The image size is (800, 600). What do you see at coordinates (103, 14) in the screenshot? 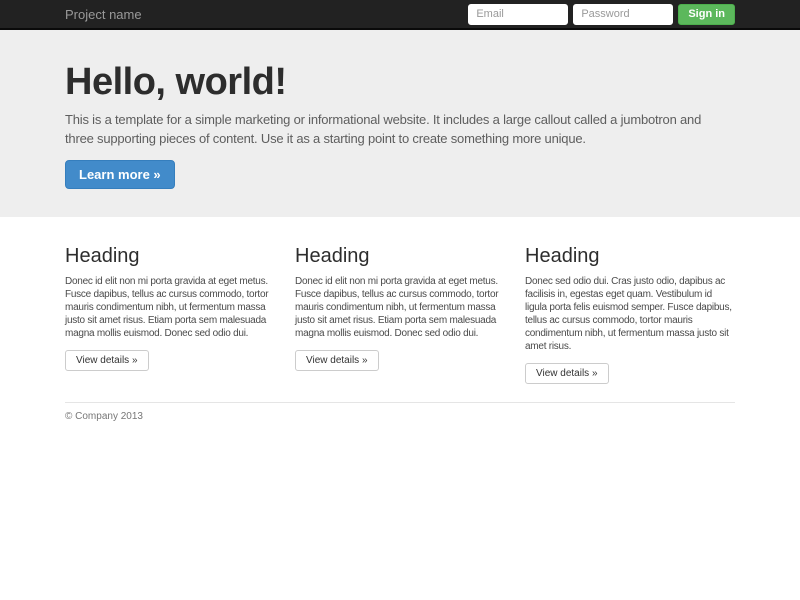
I see `brand-link: Project name` at bounding box center [103, 14].